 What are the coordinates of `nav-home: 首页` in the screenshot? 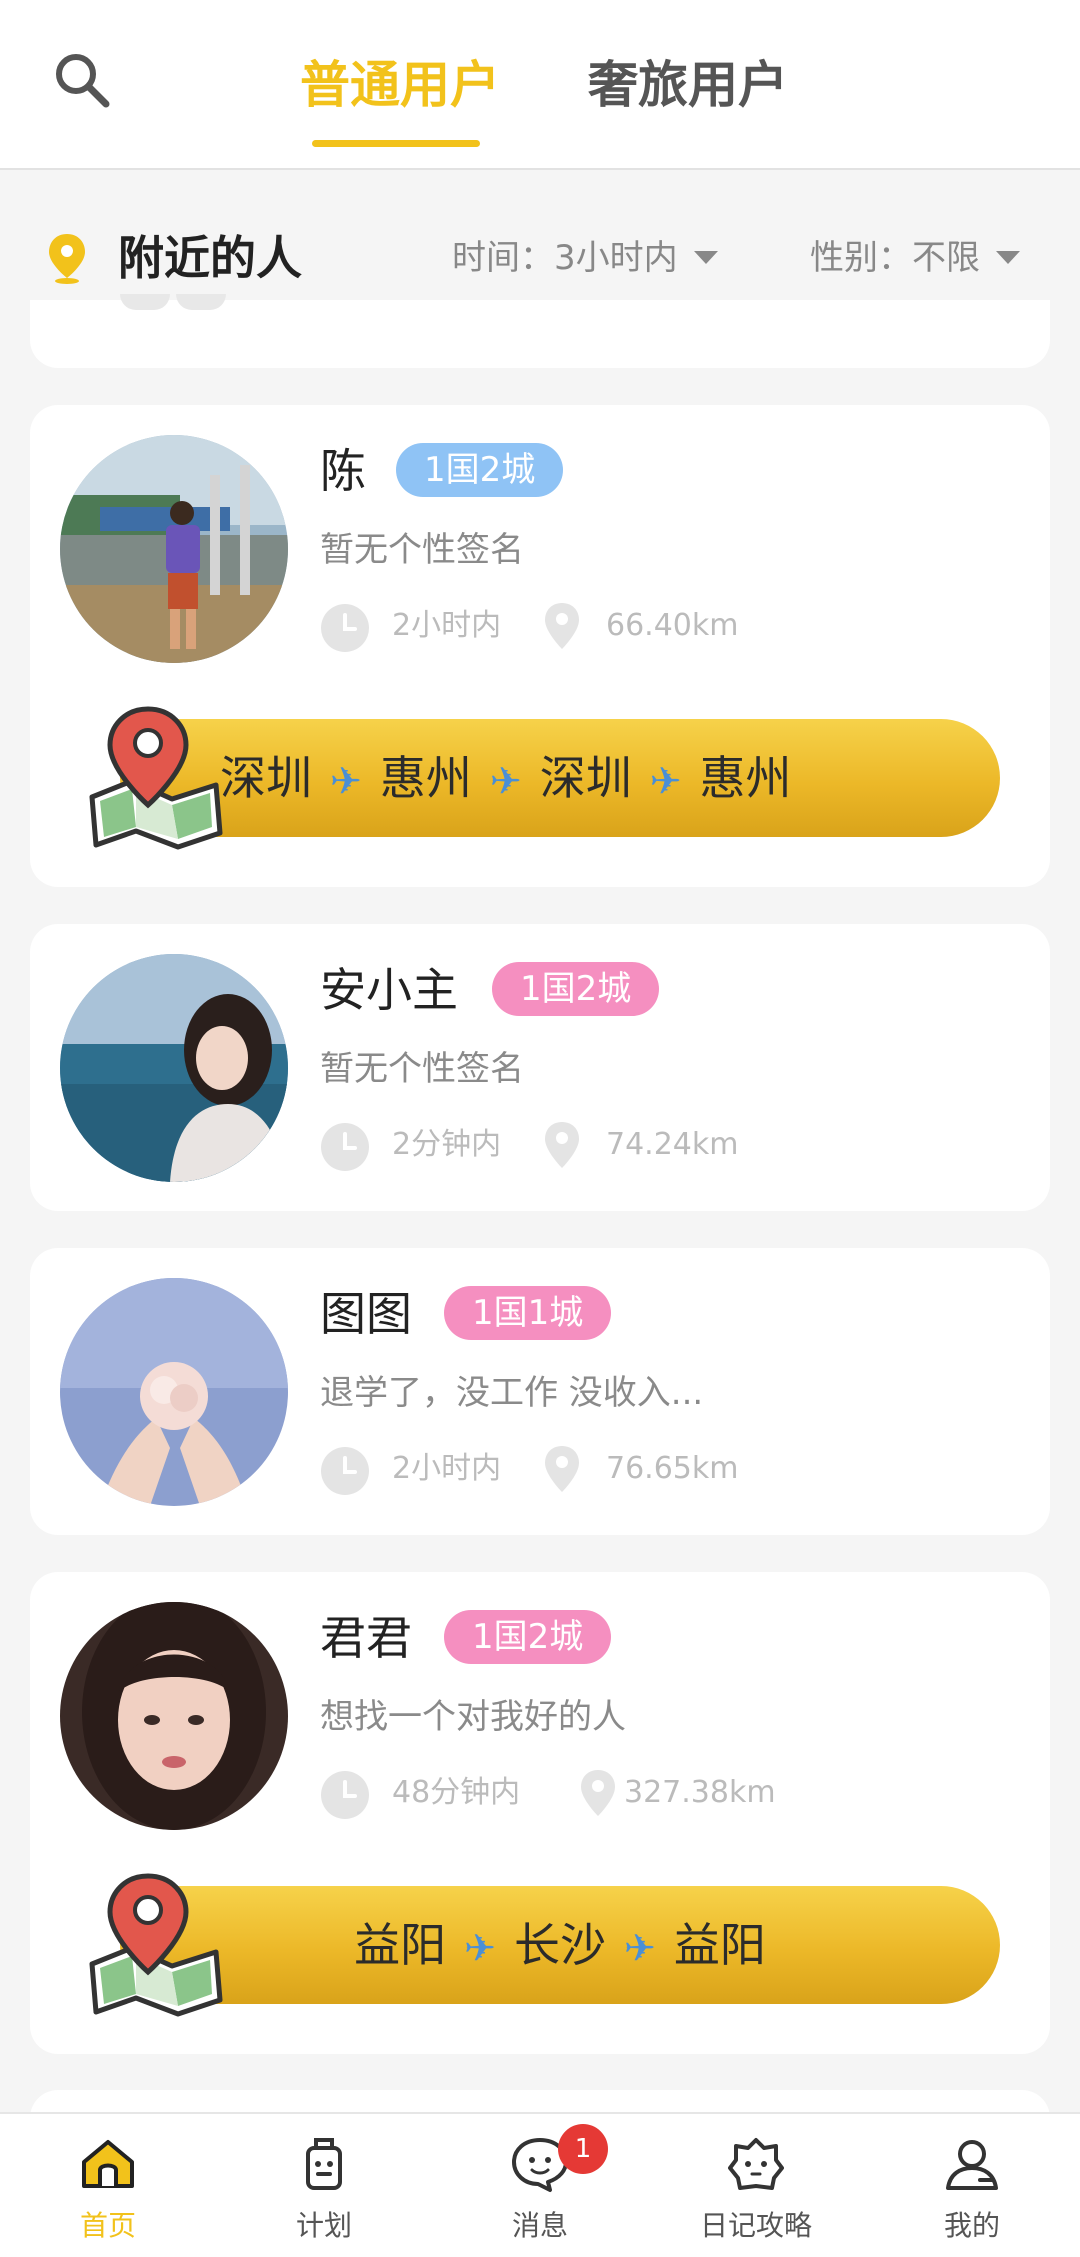 It's located at (108, 2185).